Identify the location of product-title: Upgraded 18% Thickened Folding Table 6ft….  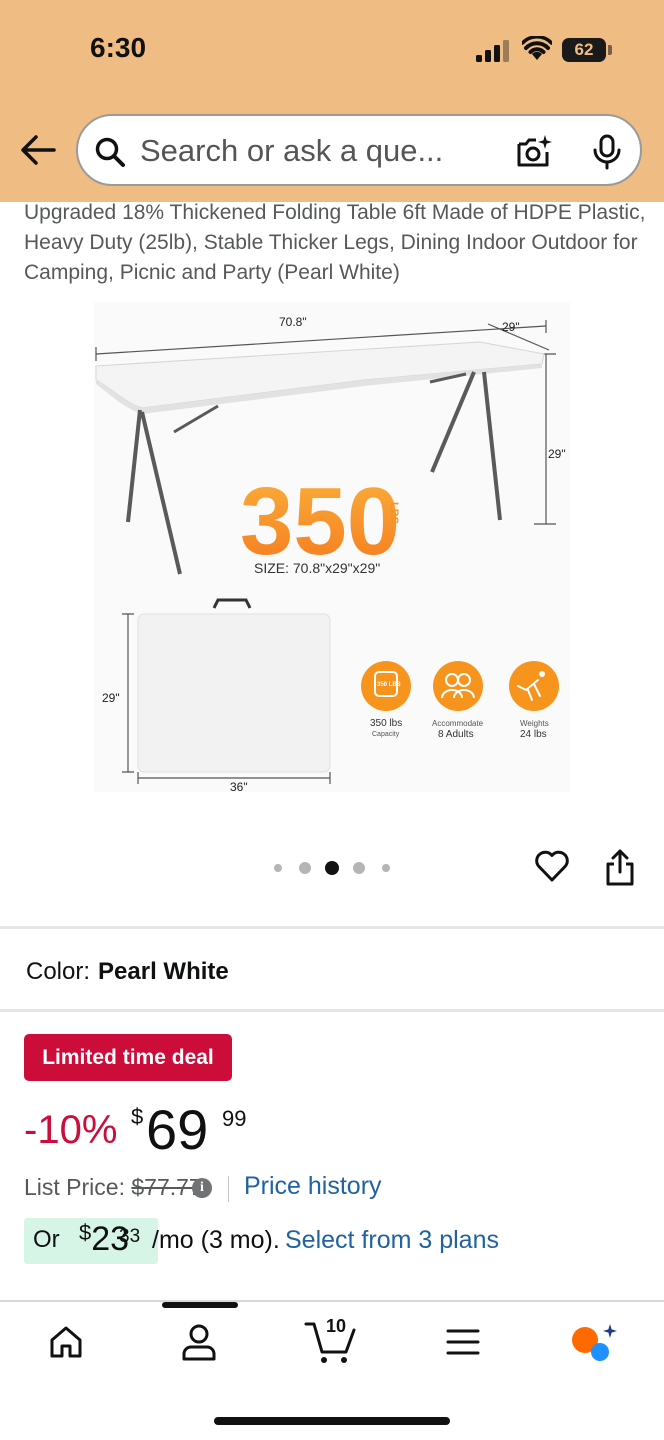
(335, 242).